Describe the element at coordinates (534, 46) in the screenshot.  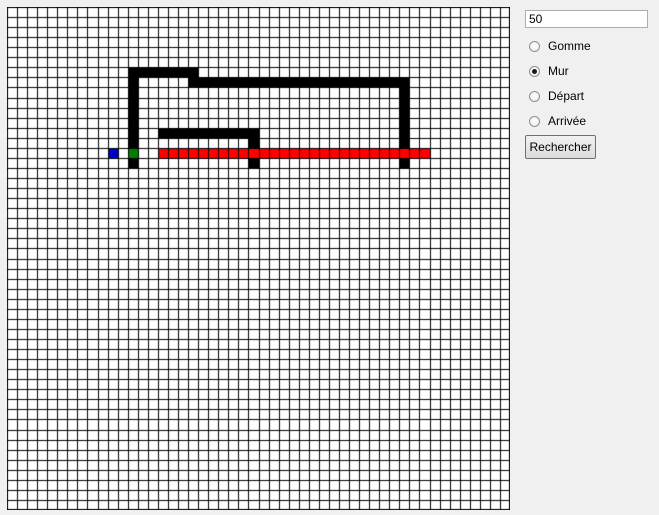
I see `radio-gomme-indicator` at that location.